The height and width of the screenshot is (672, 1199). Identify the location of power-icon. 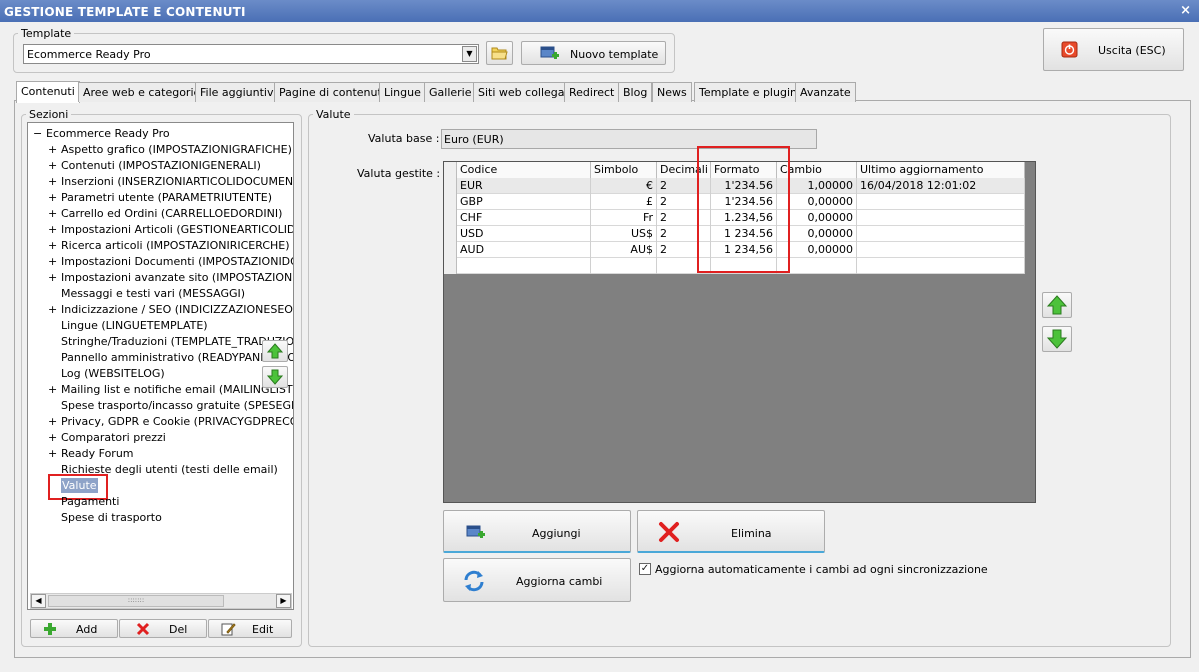
(1069, 49).